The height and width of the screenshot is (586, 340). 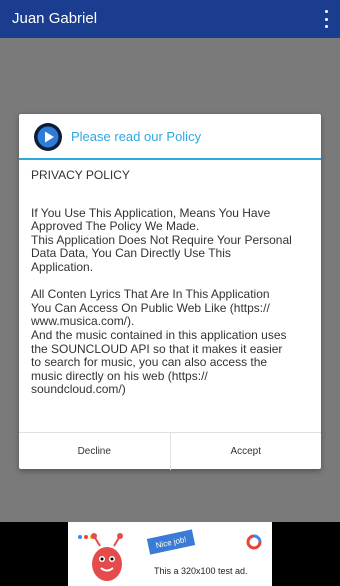 I want to click on play-button-icon, so click(x=48, y=137).